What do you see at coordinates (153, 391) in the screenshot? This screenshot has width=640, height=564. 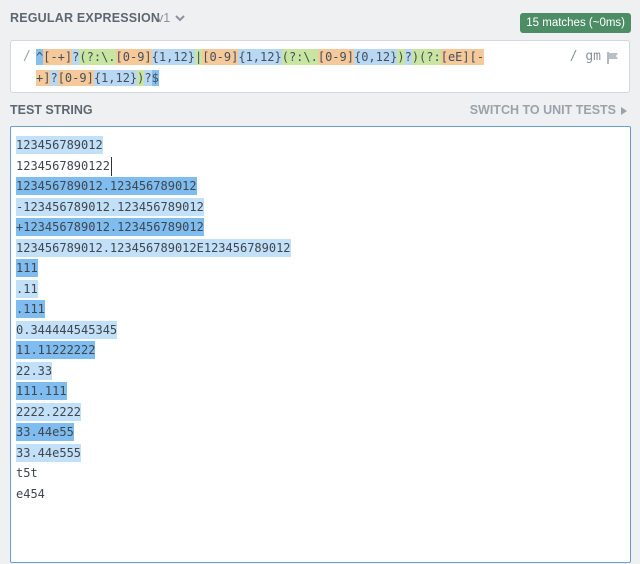 I see `test-line: 111.111` at bounding box center [153, 391].